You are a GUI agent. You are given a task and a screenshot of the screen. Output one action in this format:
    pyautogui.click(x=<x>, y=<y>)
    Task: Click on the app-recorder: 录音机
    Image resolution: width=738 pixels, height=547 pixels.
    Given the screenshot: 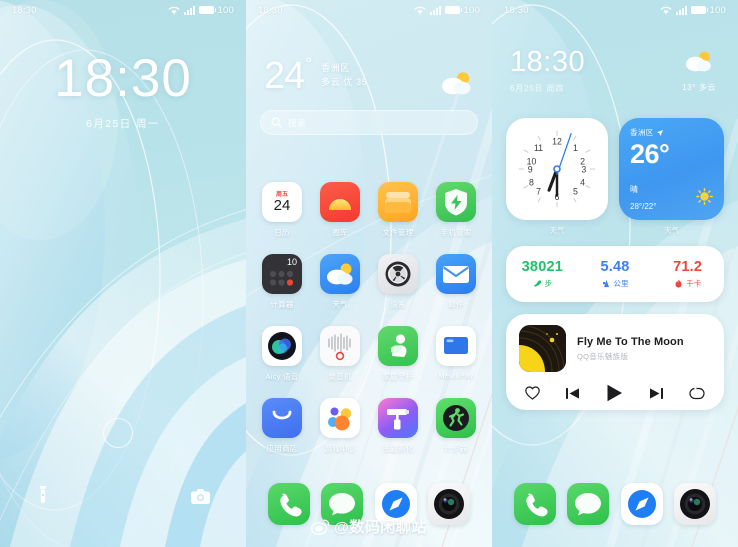 What is the action you would take?
    pyautogui.click(x=340, y=354)
    